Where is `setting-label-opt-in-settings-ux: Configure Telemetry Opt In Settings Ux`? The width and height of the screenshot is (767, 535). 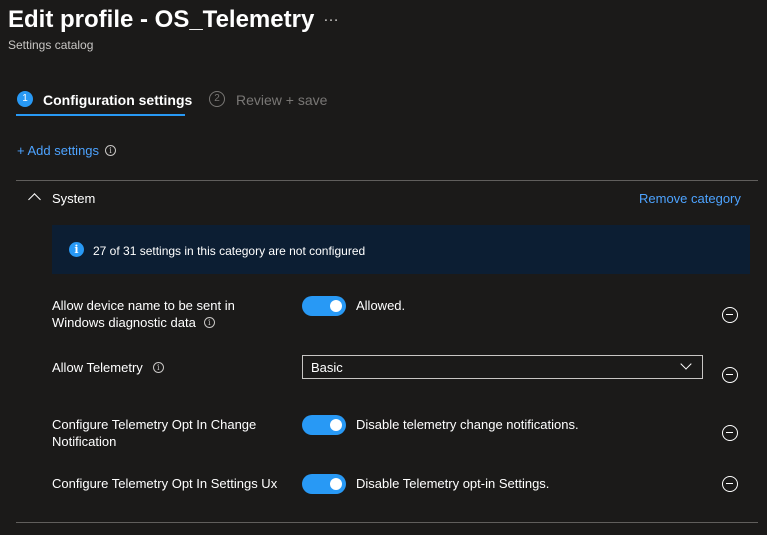
setting-label-opt-in-settings-ux: Configure Telemetry Opt In Settings Ux is located at coordinates (165, 483).